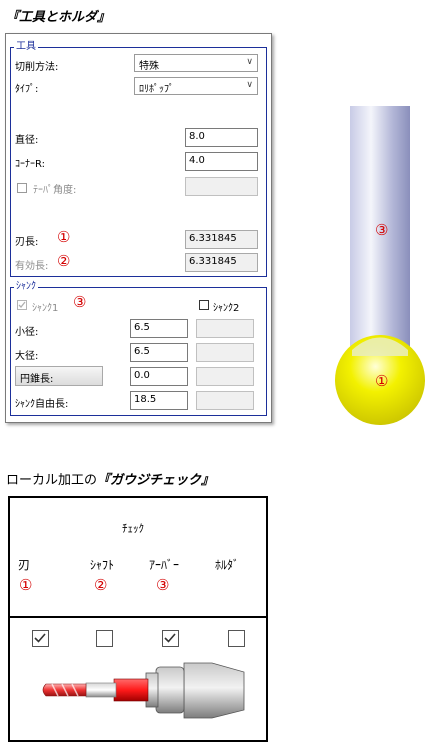 The height and width of the screenshot is (756, 441). What do you see at coordinates (225, 328) in the screenshot?
I see `small-diameter-extra-field` at bounding box center [225, 328].